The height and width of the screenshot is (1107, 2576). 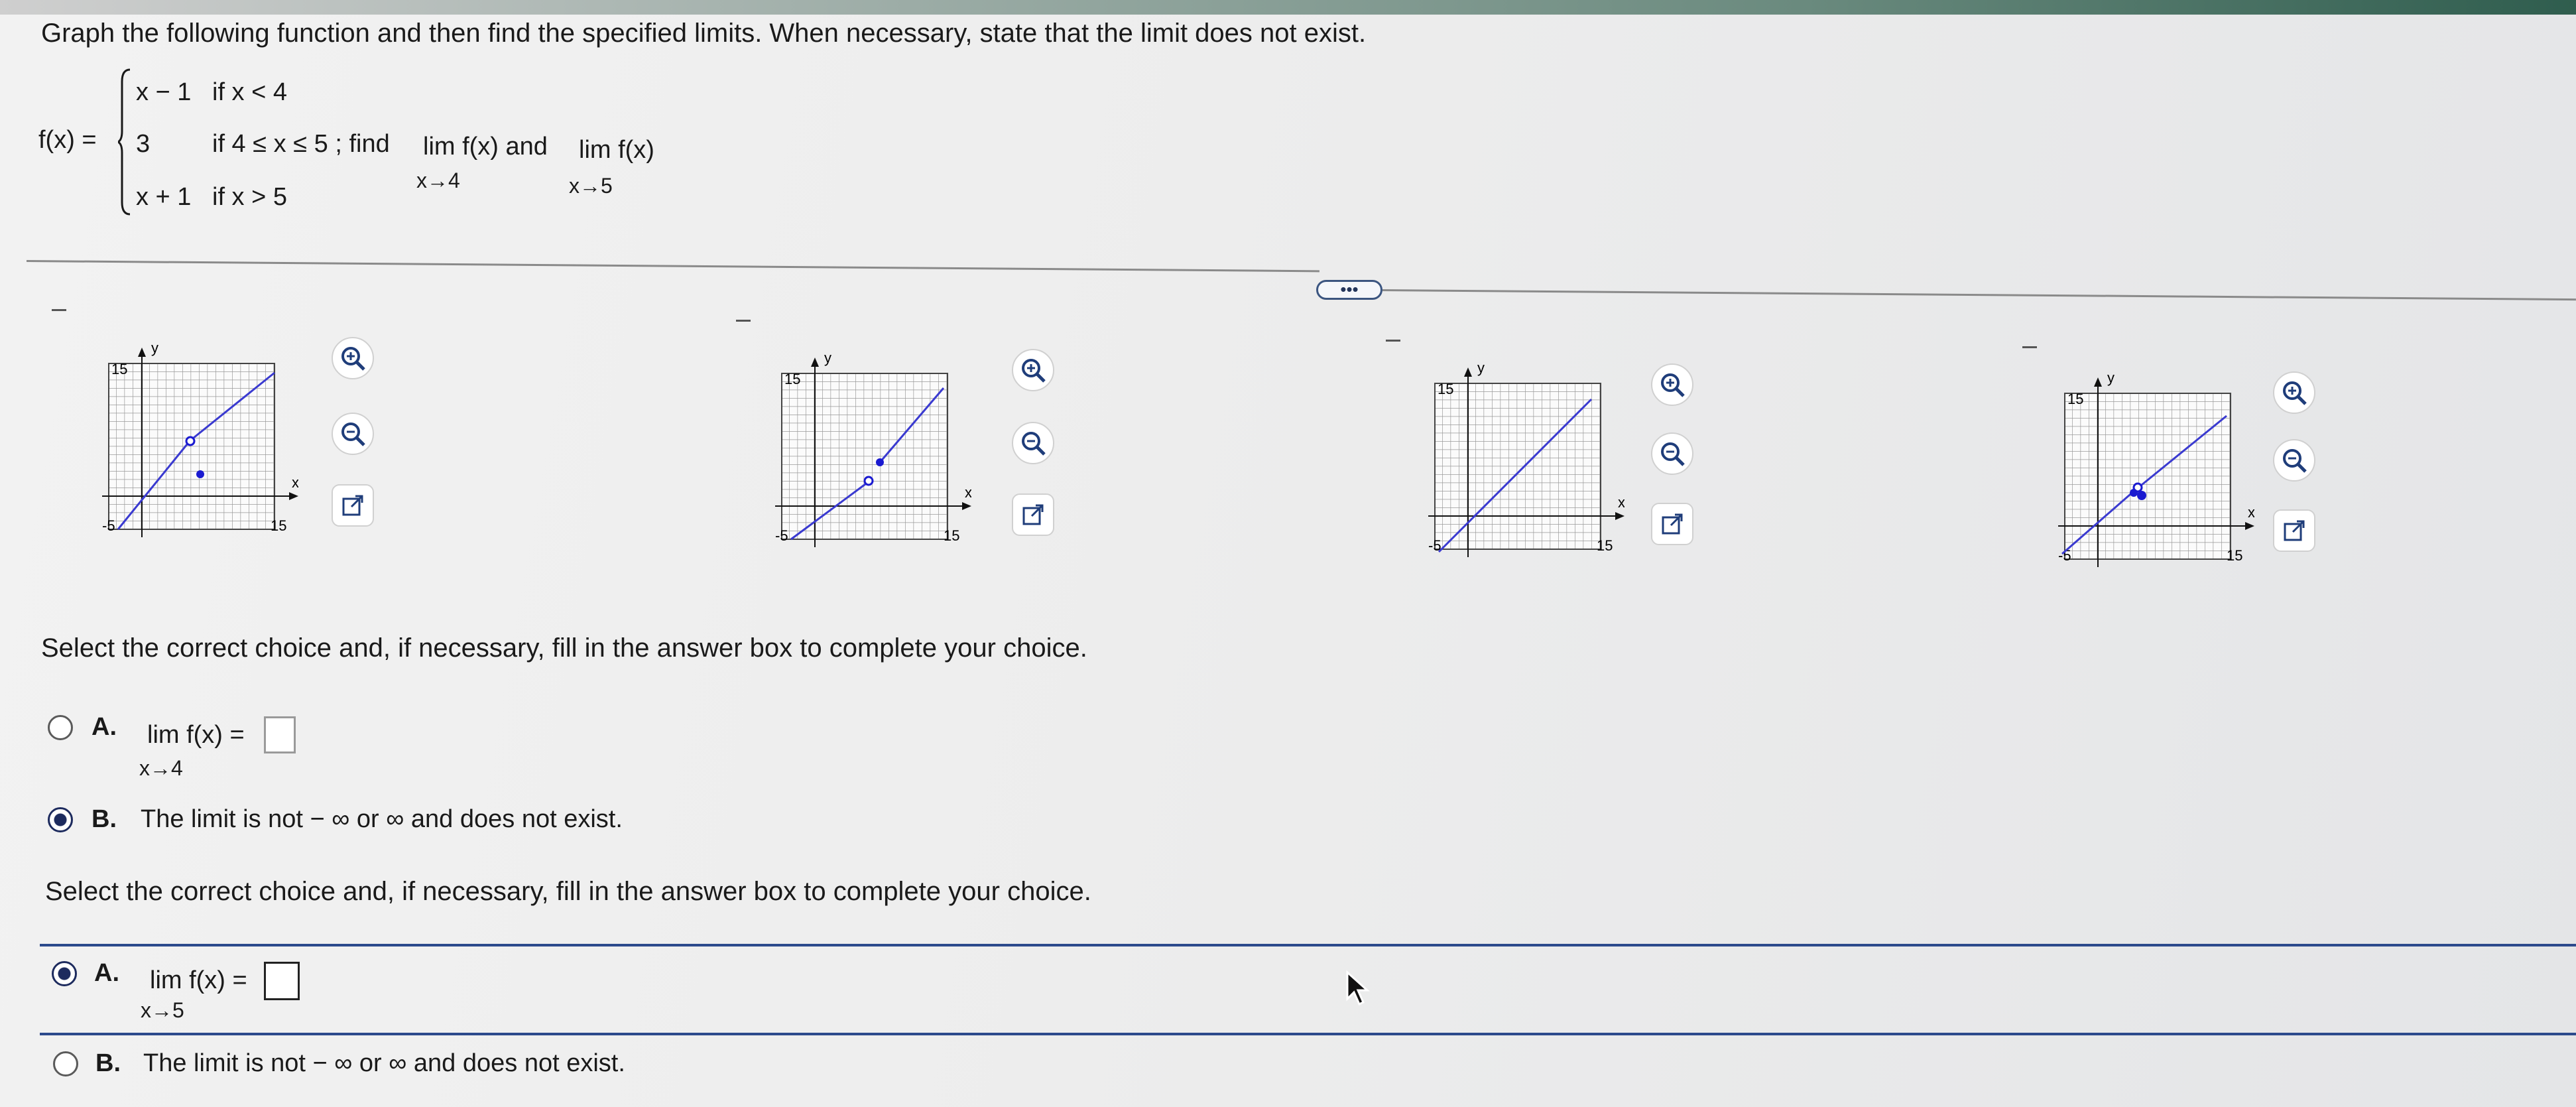 What do you see at coordinates (2234, 555) in the screenshot?
I see `graph-d-xmax: 15` at bounding box center [2234, 555].